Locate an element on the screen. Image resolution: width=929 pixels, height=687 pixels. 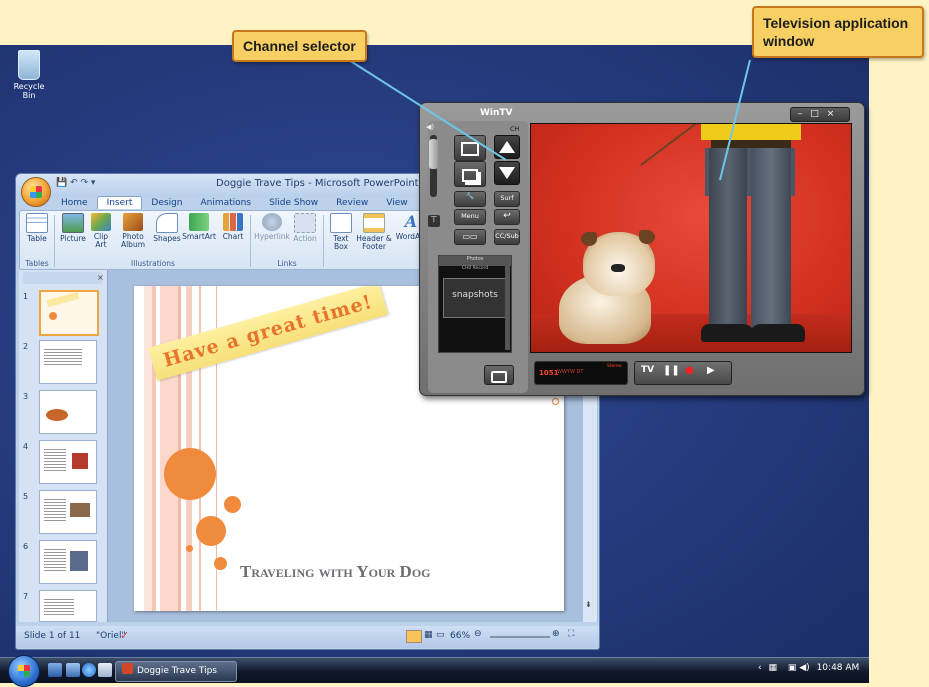
show-desktop-icon is located at coordinates (55, 670).